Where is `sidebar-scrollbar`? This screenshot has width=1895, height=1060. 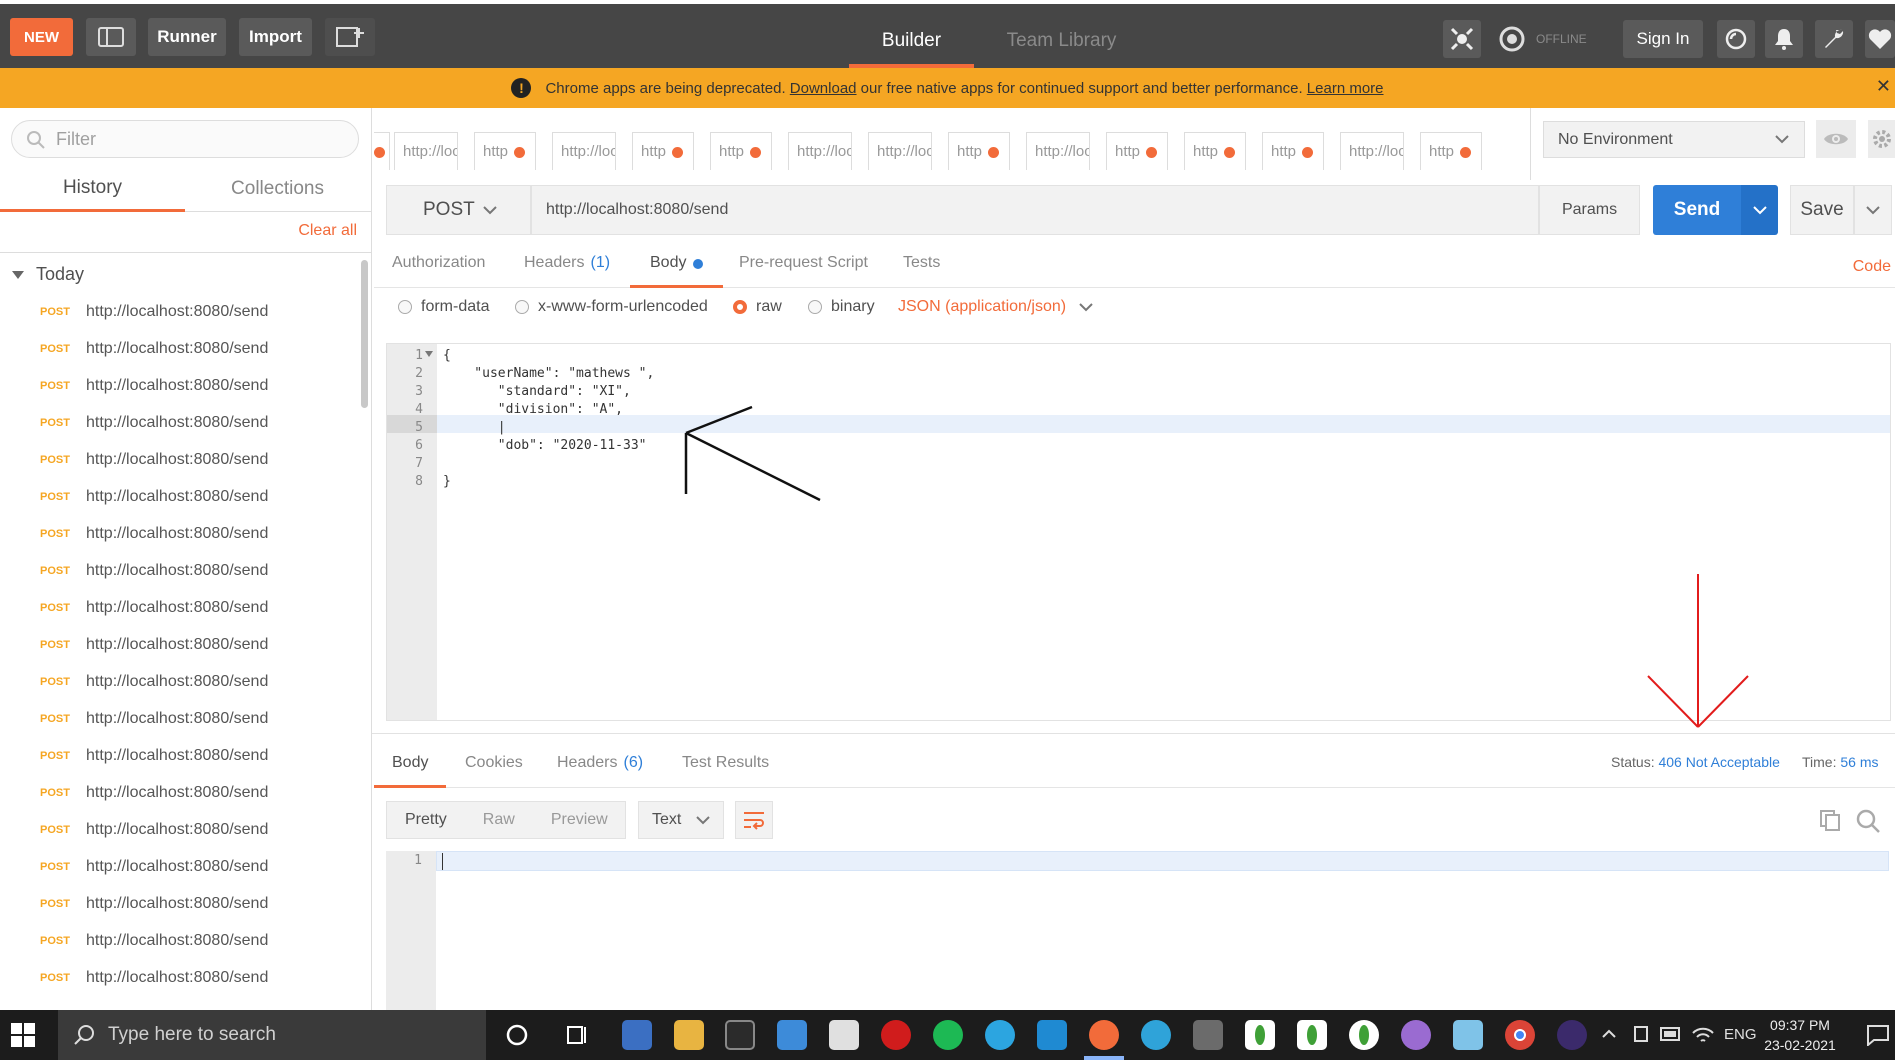
sidebar-scrollbar is located at coordinates (364, 334).